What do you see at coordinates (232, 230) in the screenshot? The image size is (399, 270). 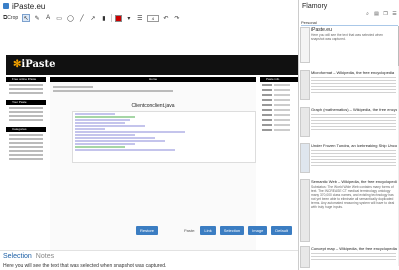 I see `paste-selection-button: Selection` at bounding box center [232, 230].